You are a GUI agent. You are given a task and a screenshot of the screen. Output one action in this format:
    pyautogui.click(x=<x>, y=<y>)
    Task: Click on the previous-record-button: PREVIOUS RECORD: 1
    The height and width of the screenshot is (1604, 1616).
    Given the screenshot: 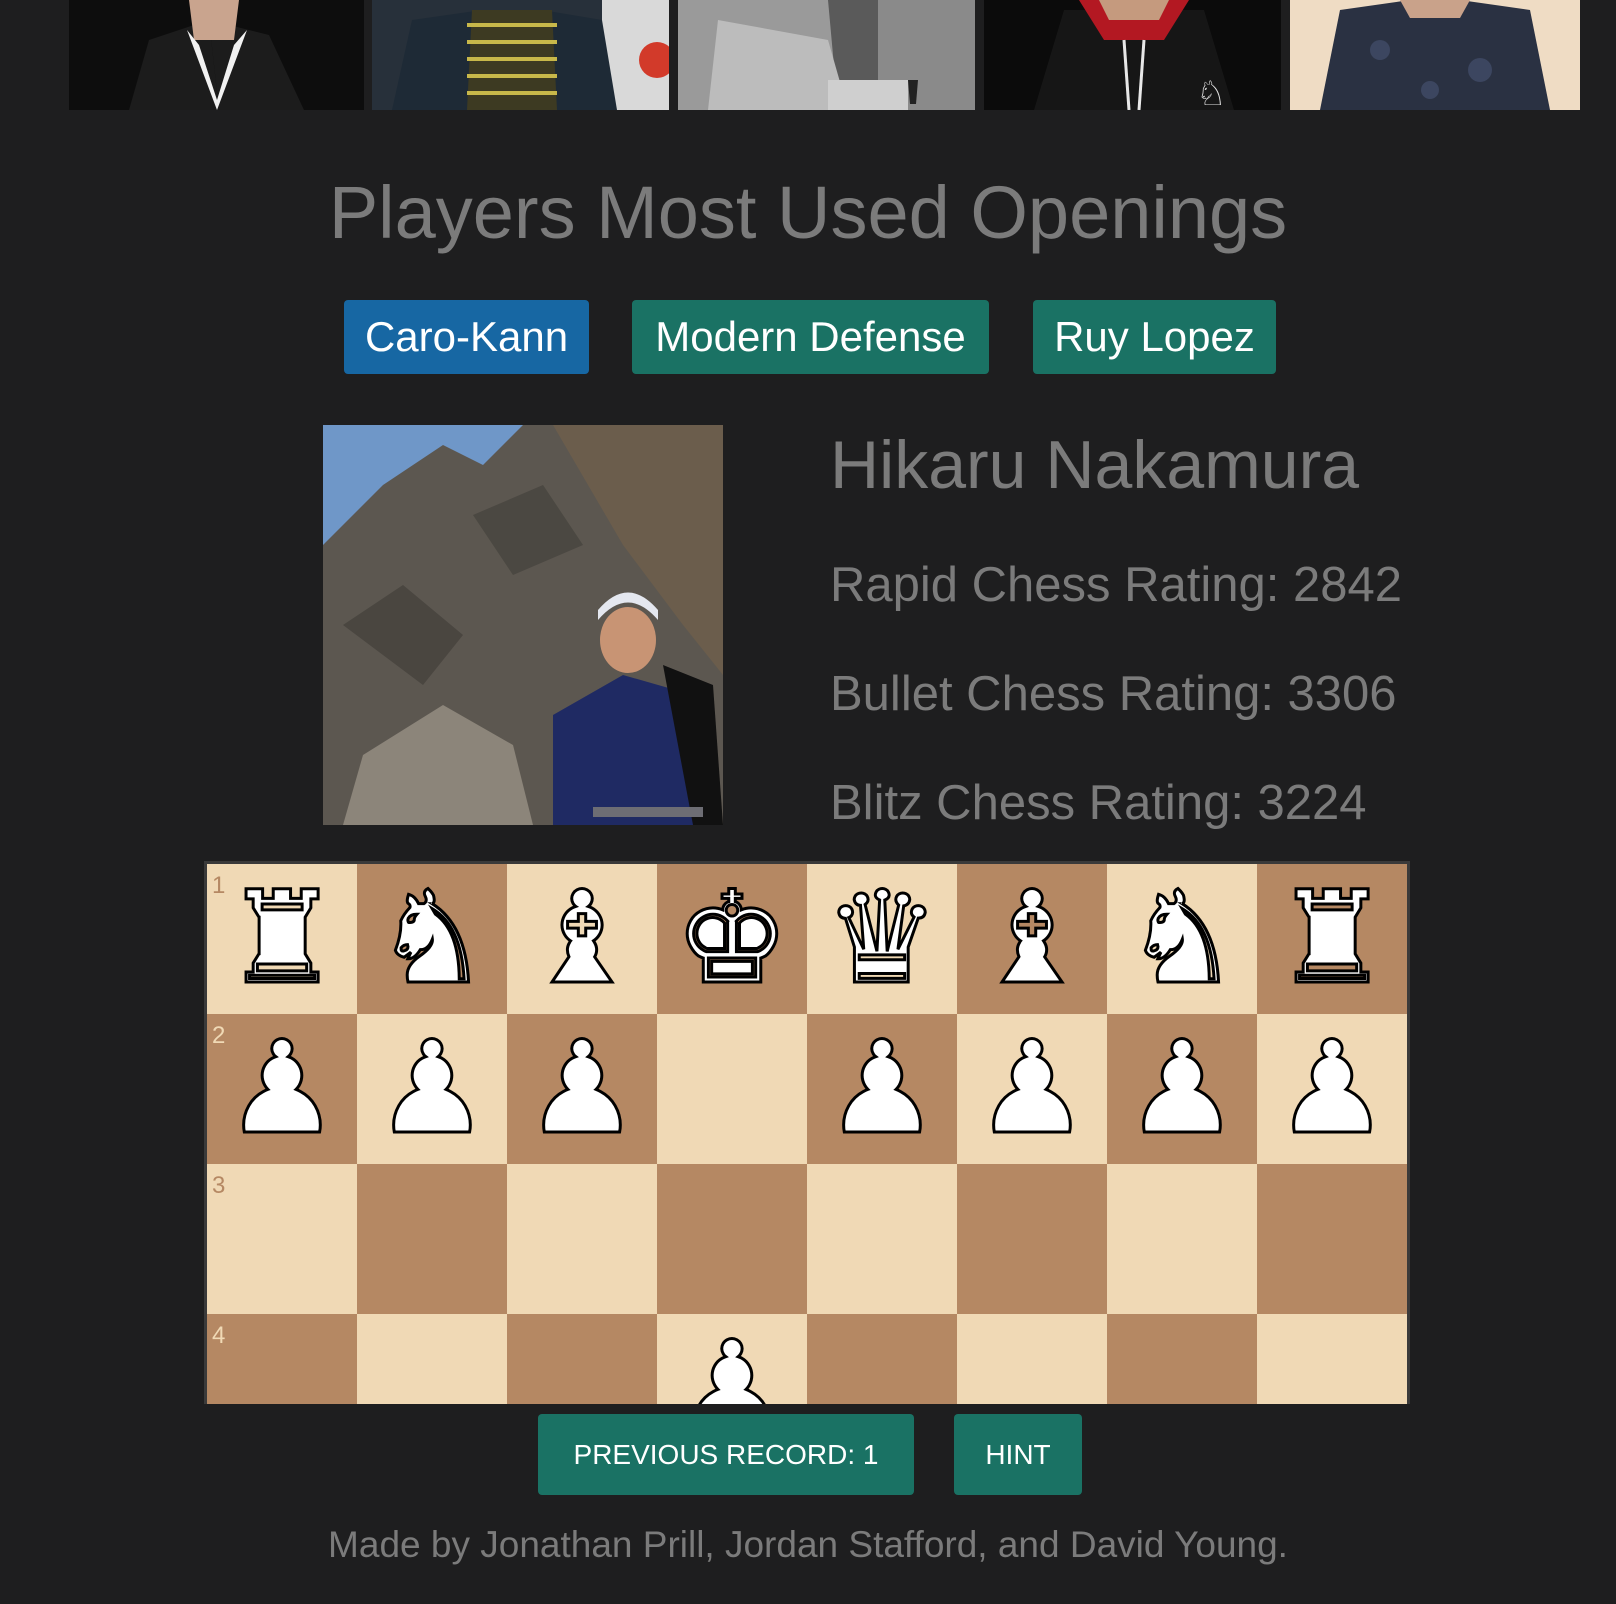 What is the action you would take?
    pyautogui.click(x=726, y=1454)
    